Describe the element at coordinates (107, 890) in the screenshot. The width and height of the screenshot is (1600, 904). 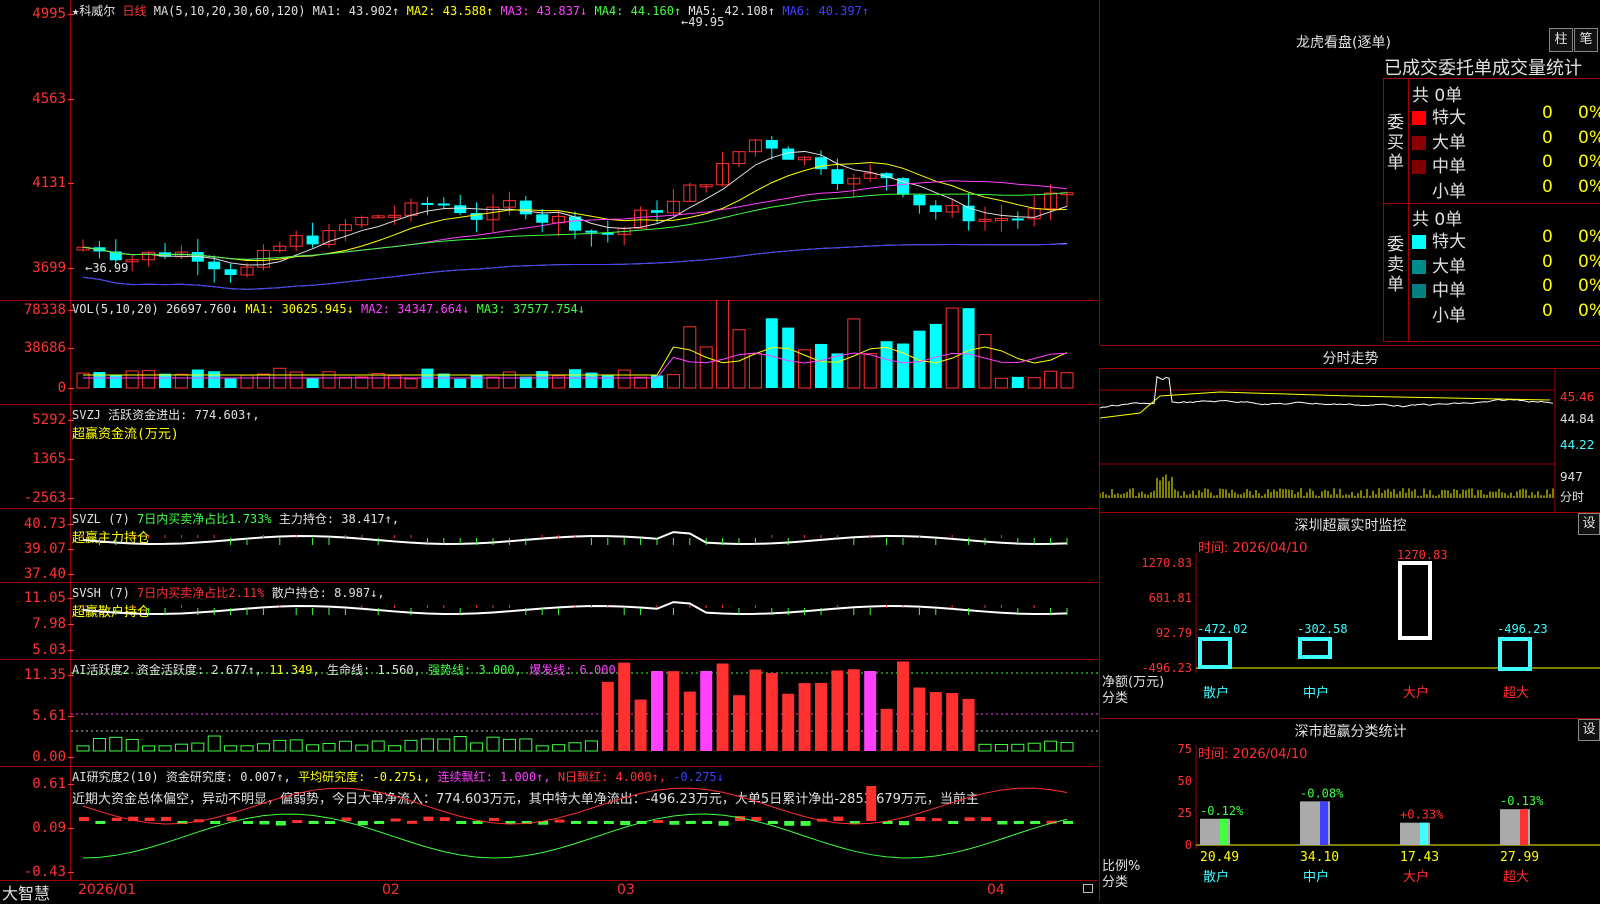
I see `date-label: 2026/01` at that location.